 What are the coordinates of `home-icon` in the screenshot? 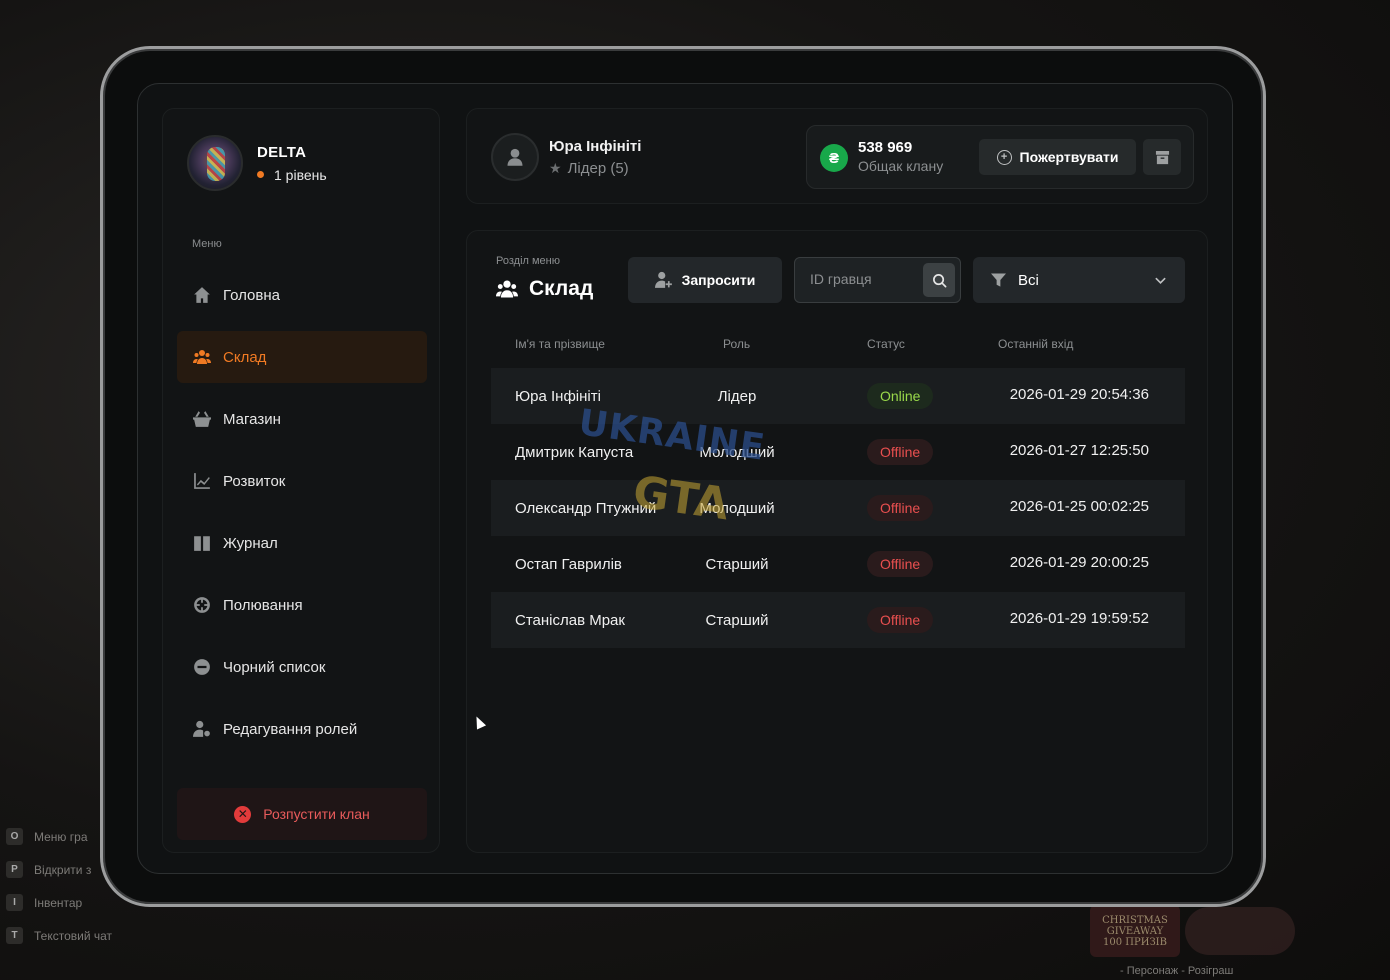 It's located at (202, 295).